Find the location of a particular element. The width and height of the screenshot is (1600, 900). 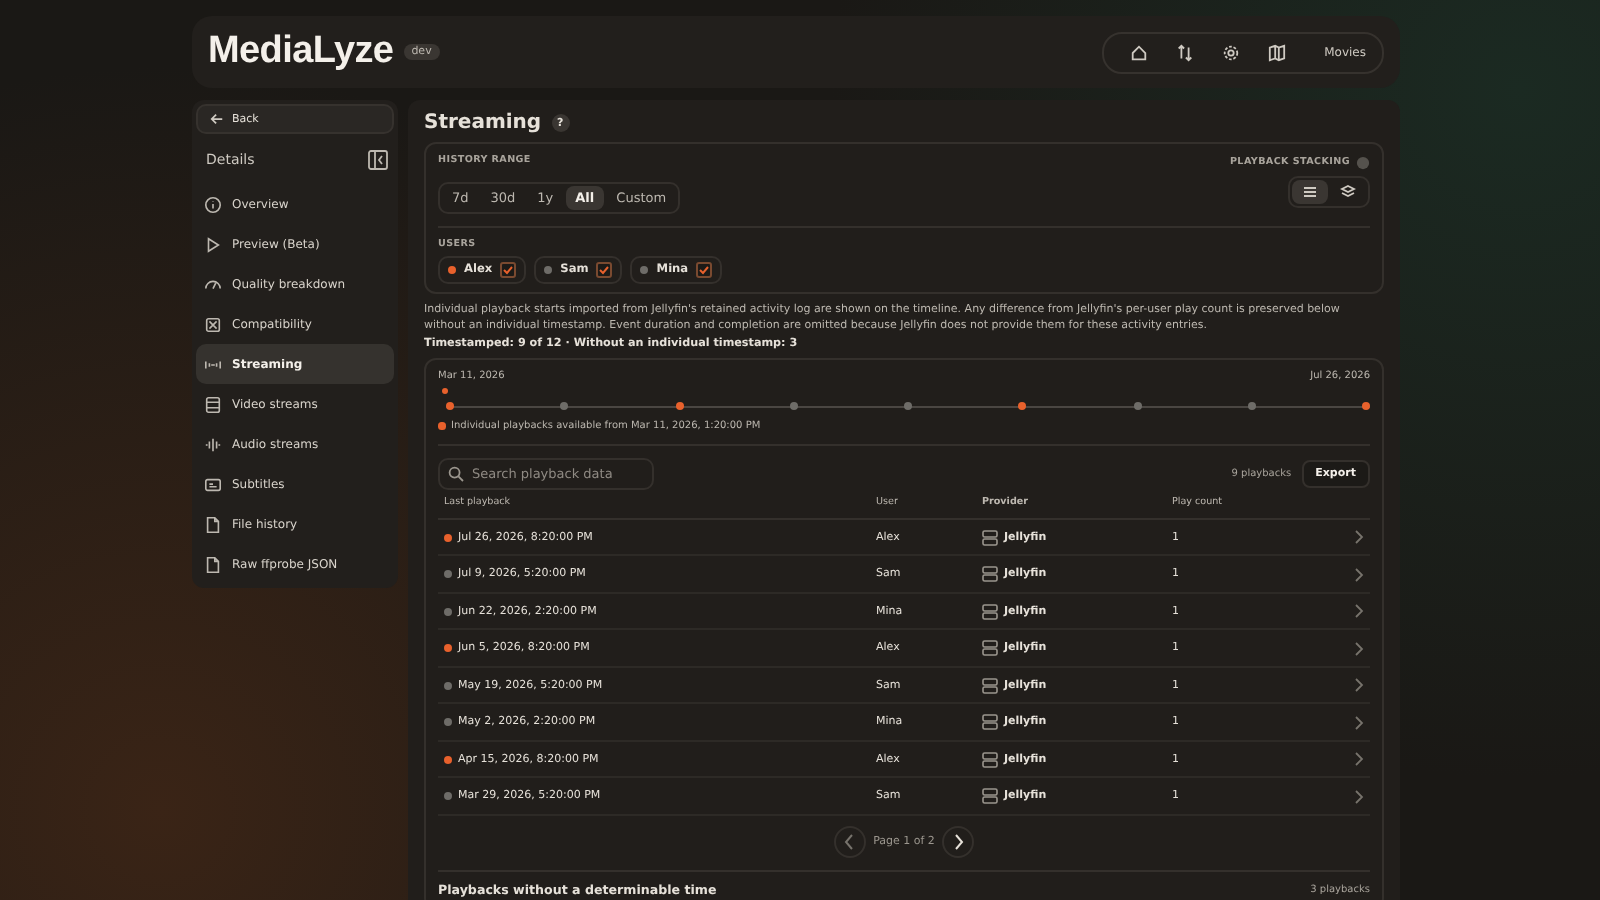

previous-page-button is located at coordinates (849, 841).